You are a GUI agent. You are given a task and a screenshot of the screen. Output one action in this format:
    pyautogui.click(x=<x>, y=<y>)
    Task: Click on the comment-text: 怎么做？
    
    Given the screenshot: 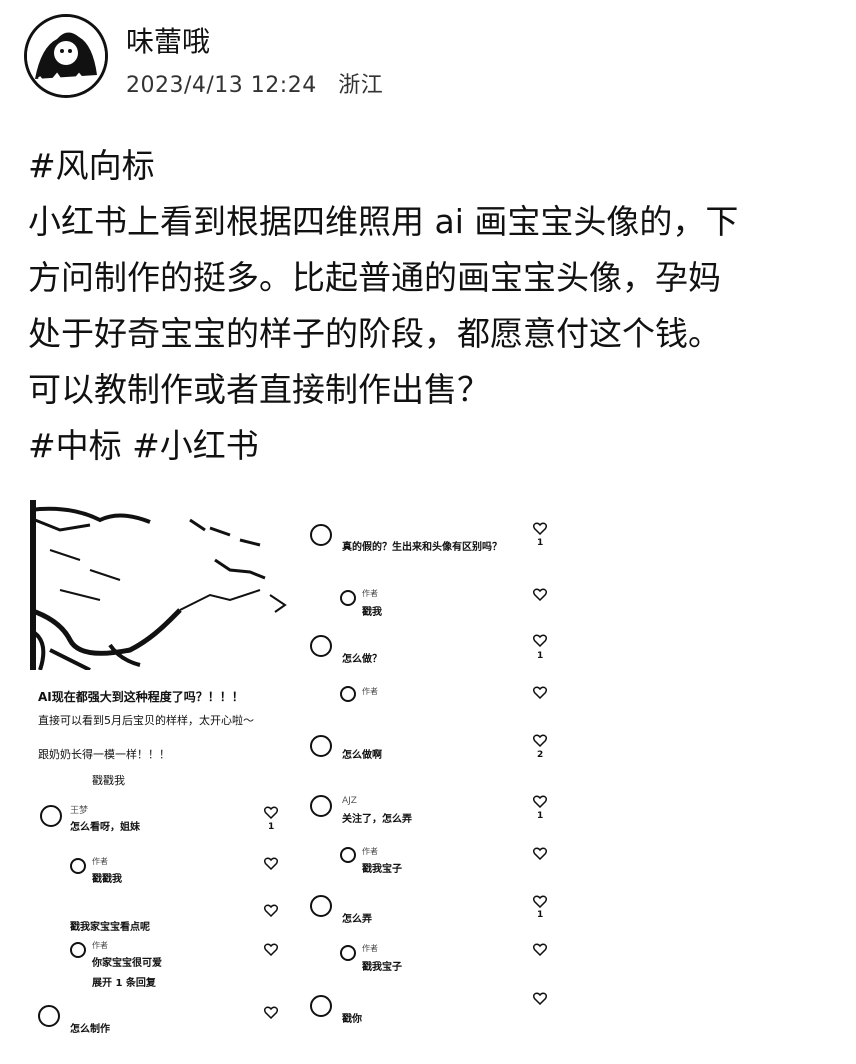 What is the action you would take?
    pyautogui.click(x=362, y=659)
    